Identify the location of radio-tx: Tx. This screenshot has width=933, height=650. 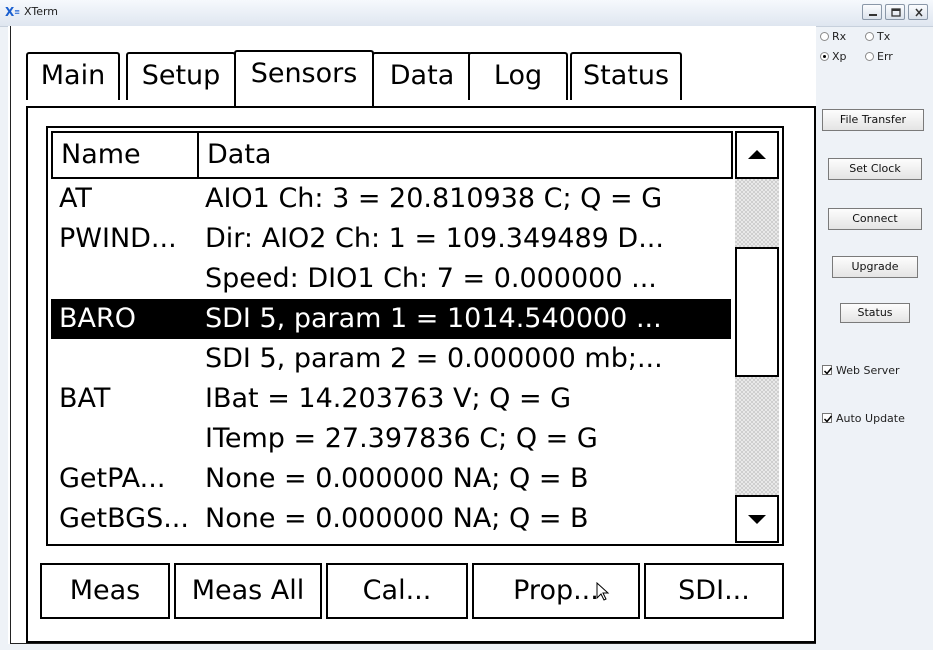
(877, 36).